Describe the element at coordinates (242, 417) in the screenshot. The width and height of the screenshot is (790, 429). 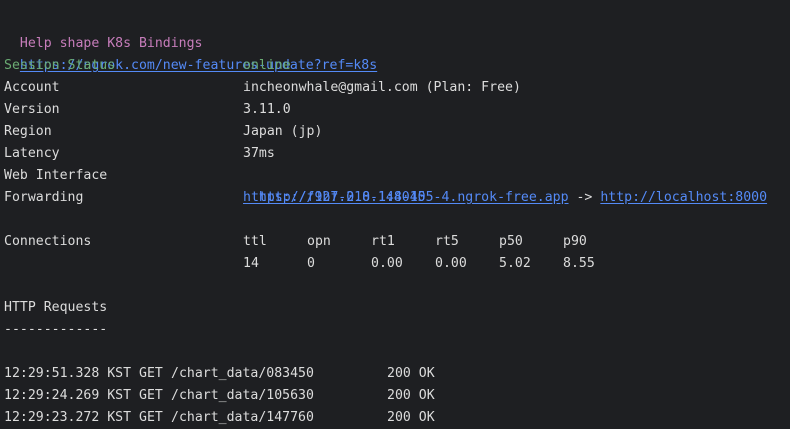
I see `request-path: /chart_data/147760` at that location.